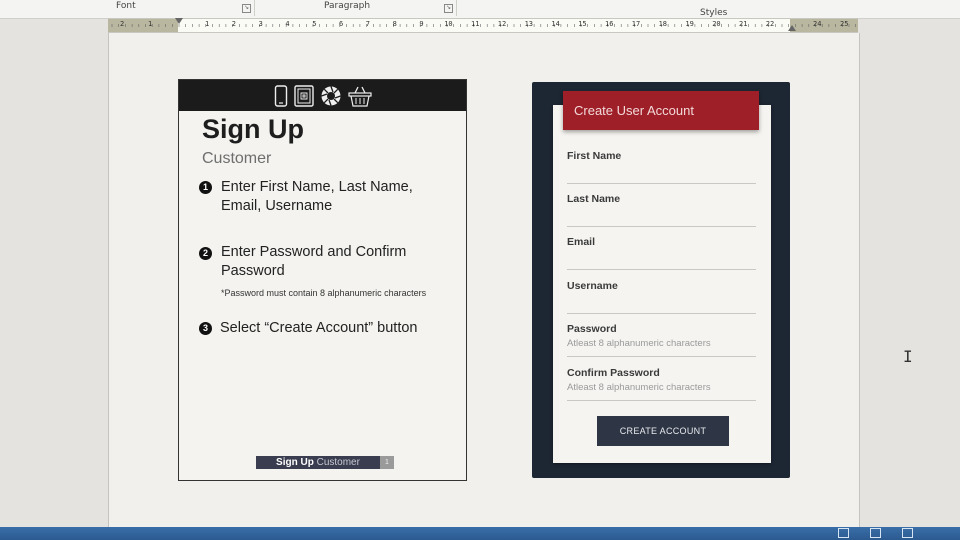 This screenshot has height=540, width=960. What do you see at coordinates (661, 356) in the screenshot?
I see `password-field` at bounding box center [661, 356].